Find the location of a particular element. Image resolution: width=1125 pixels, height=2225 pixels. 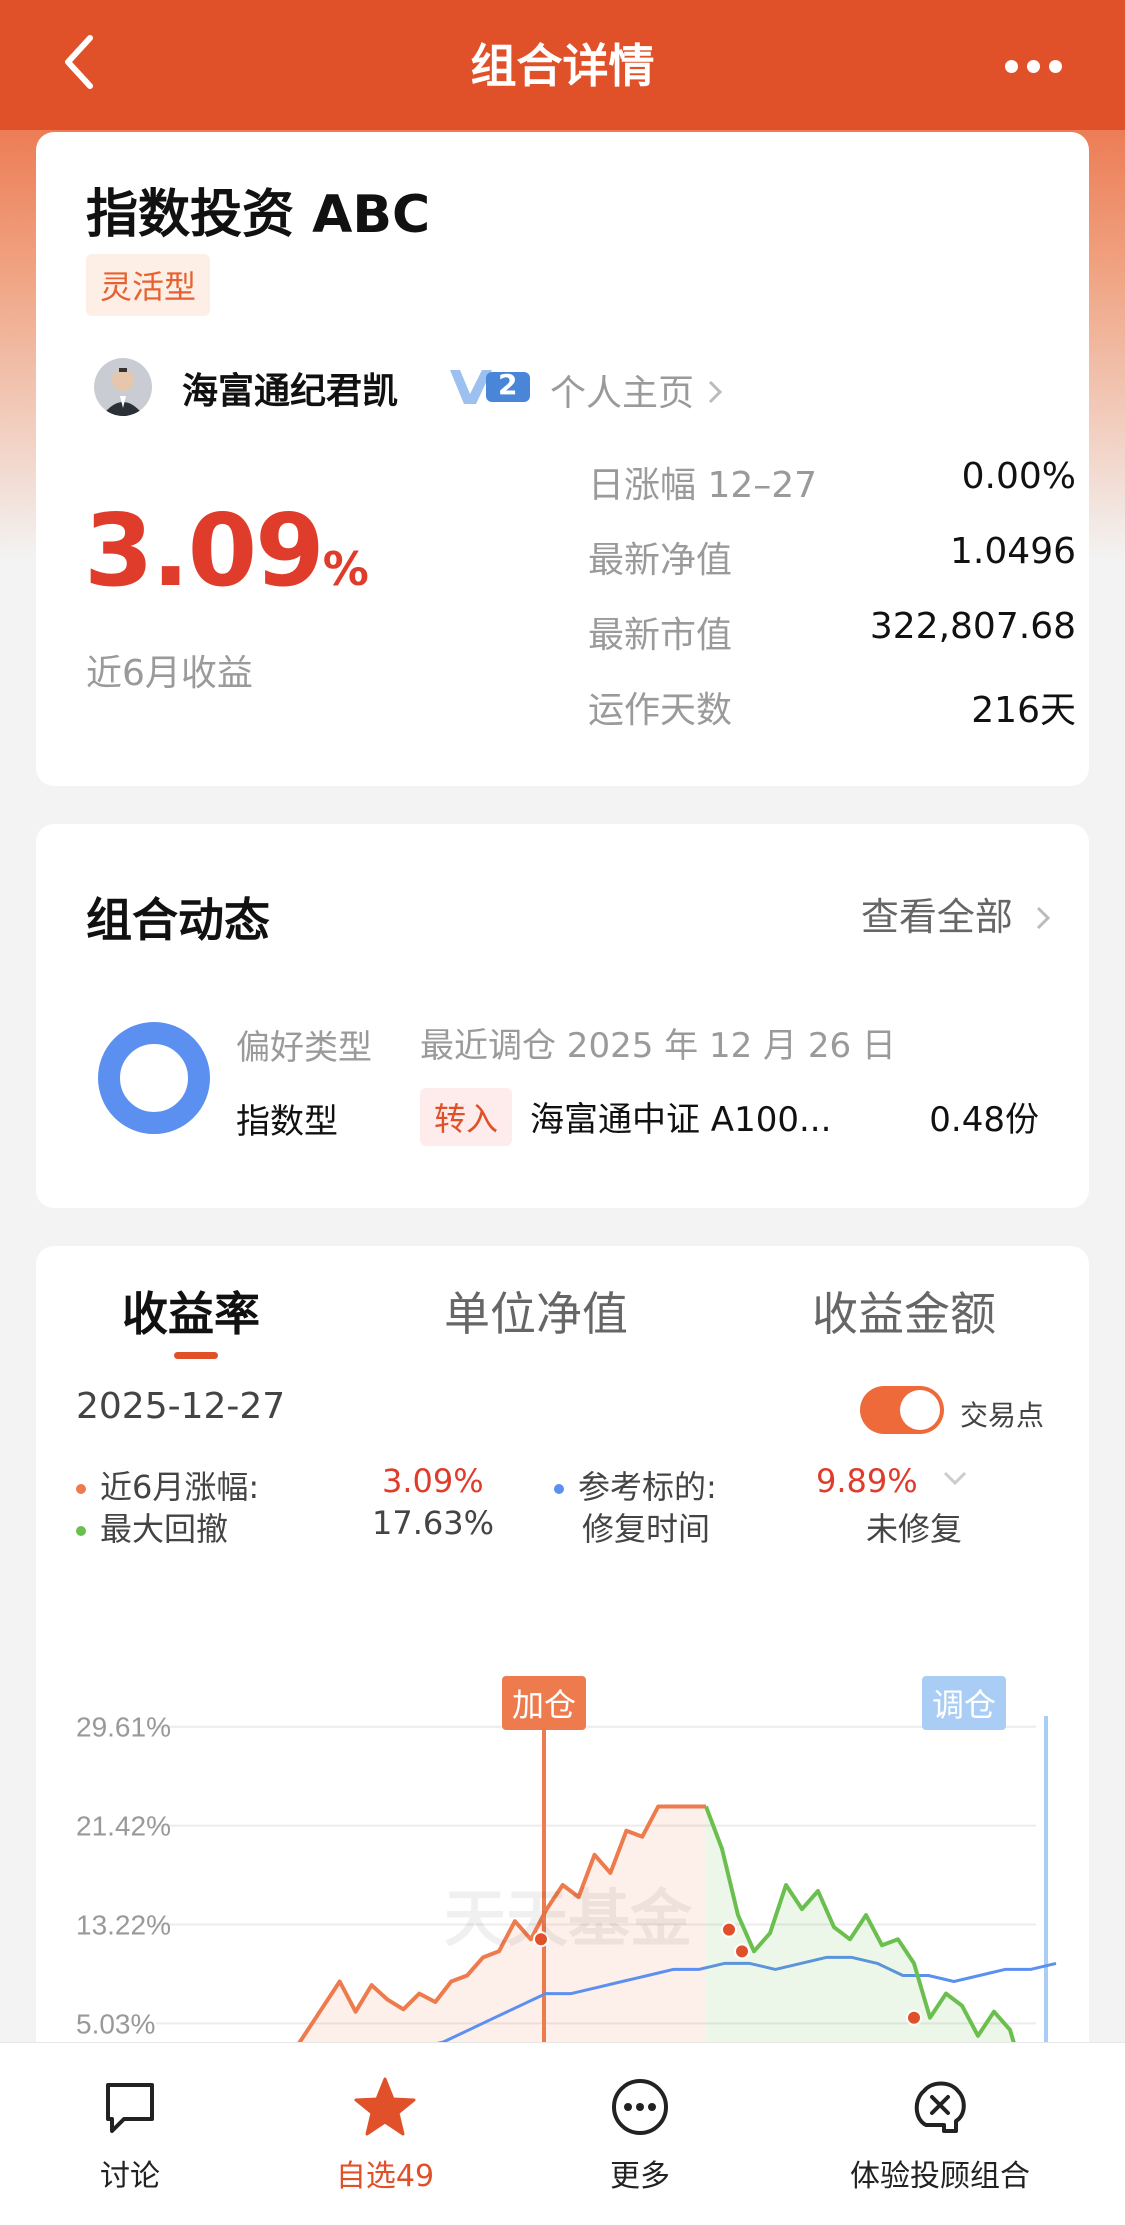

advisor-brain-icon is located at coordinates (940, 2107).